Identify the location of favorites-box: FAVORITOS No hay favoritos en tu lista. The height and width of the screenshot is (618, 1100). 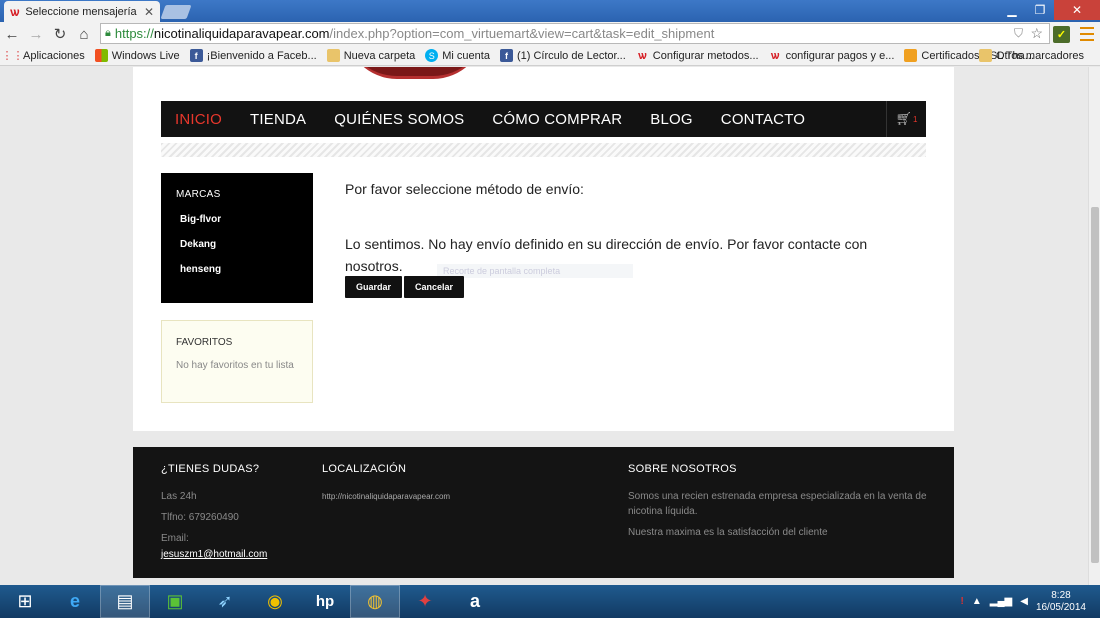
(237, 361).